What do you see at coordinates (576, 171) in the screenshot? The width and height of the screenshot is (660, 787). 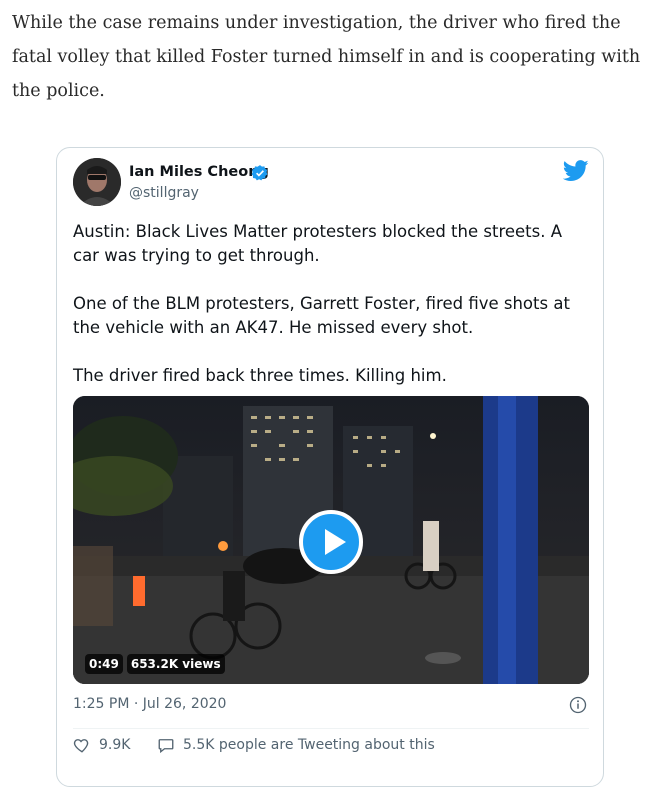 I see `twitter-bird-icon` at bounding box center [576, 171].